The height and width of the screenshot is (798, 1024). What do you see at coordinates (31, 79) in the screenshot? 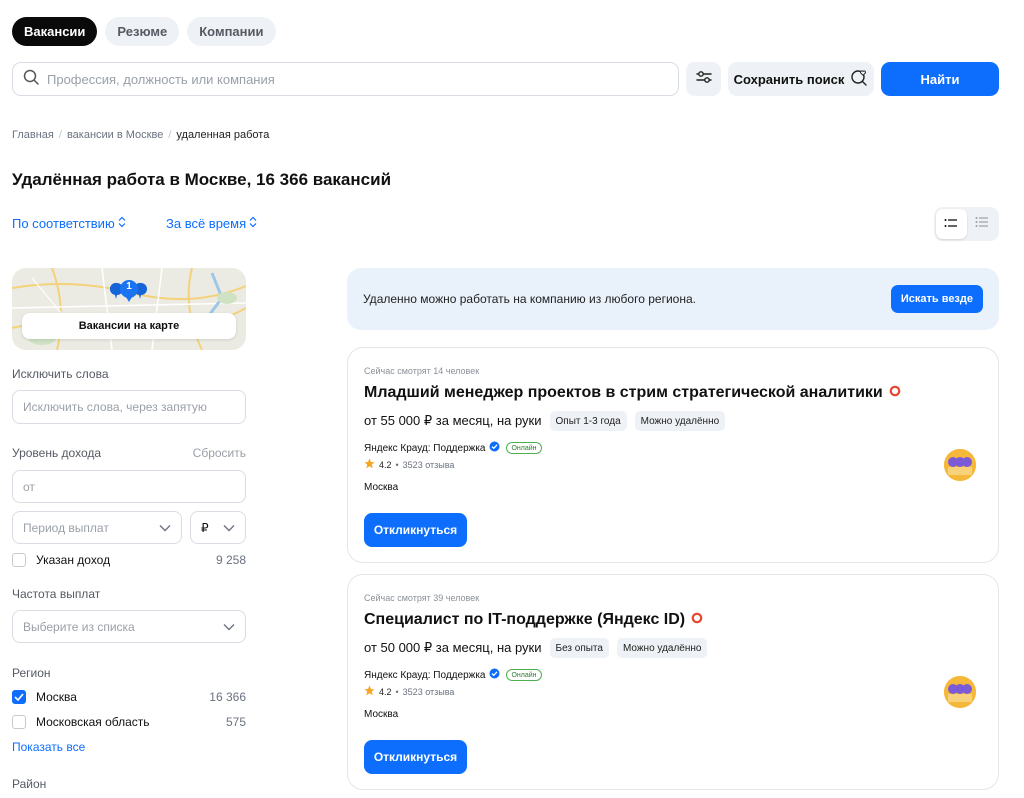
I see `search-icon` at bounding box center [31, 79].